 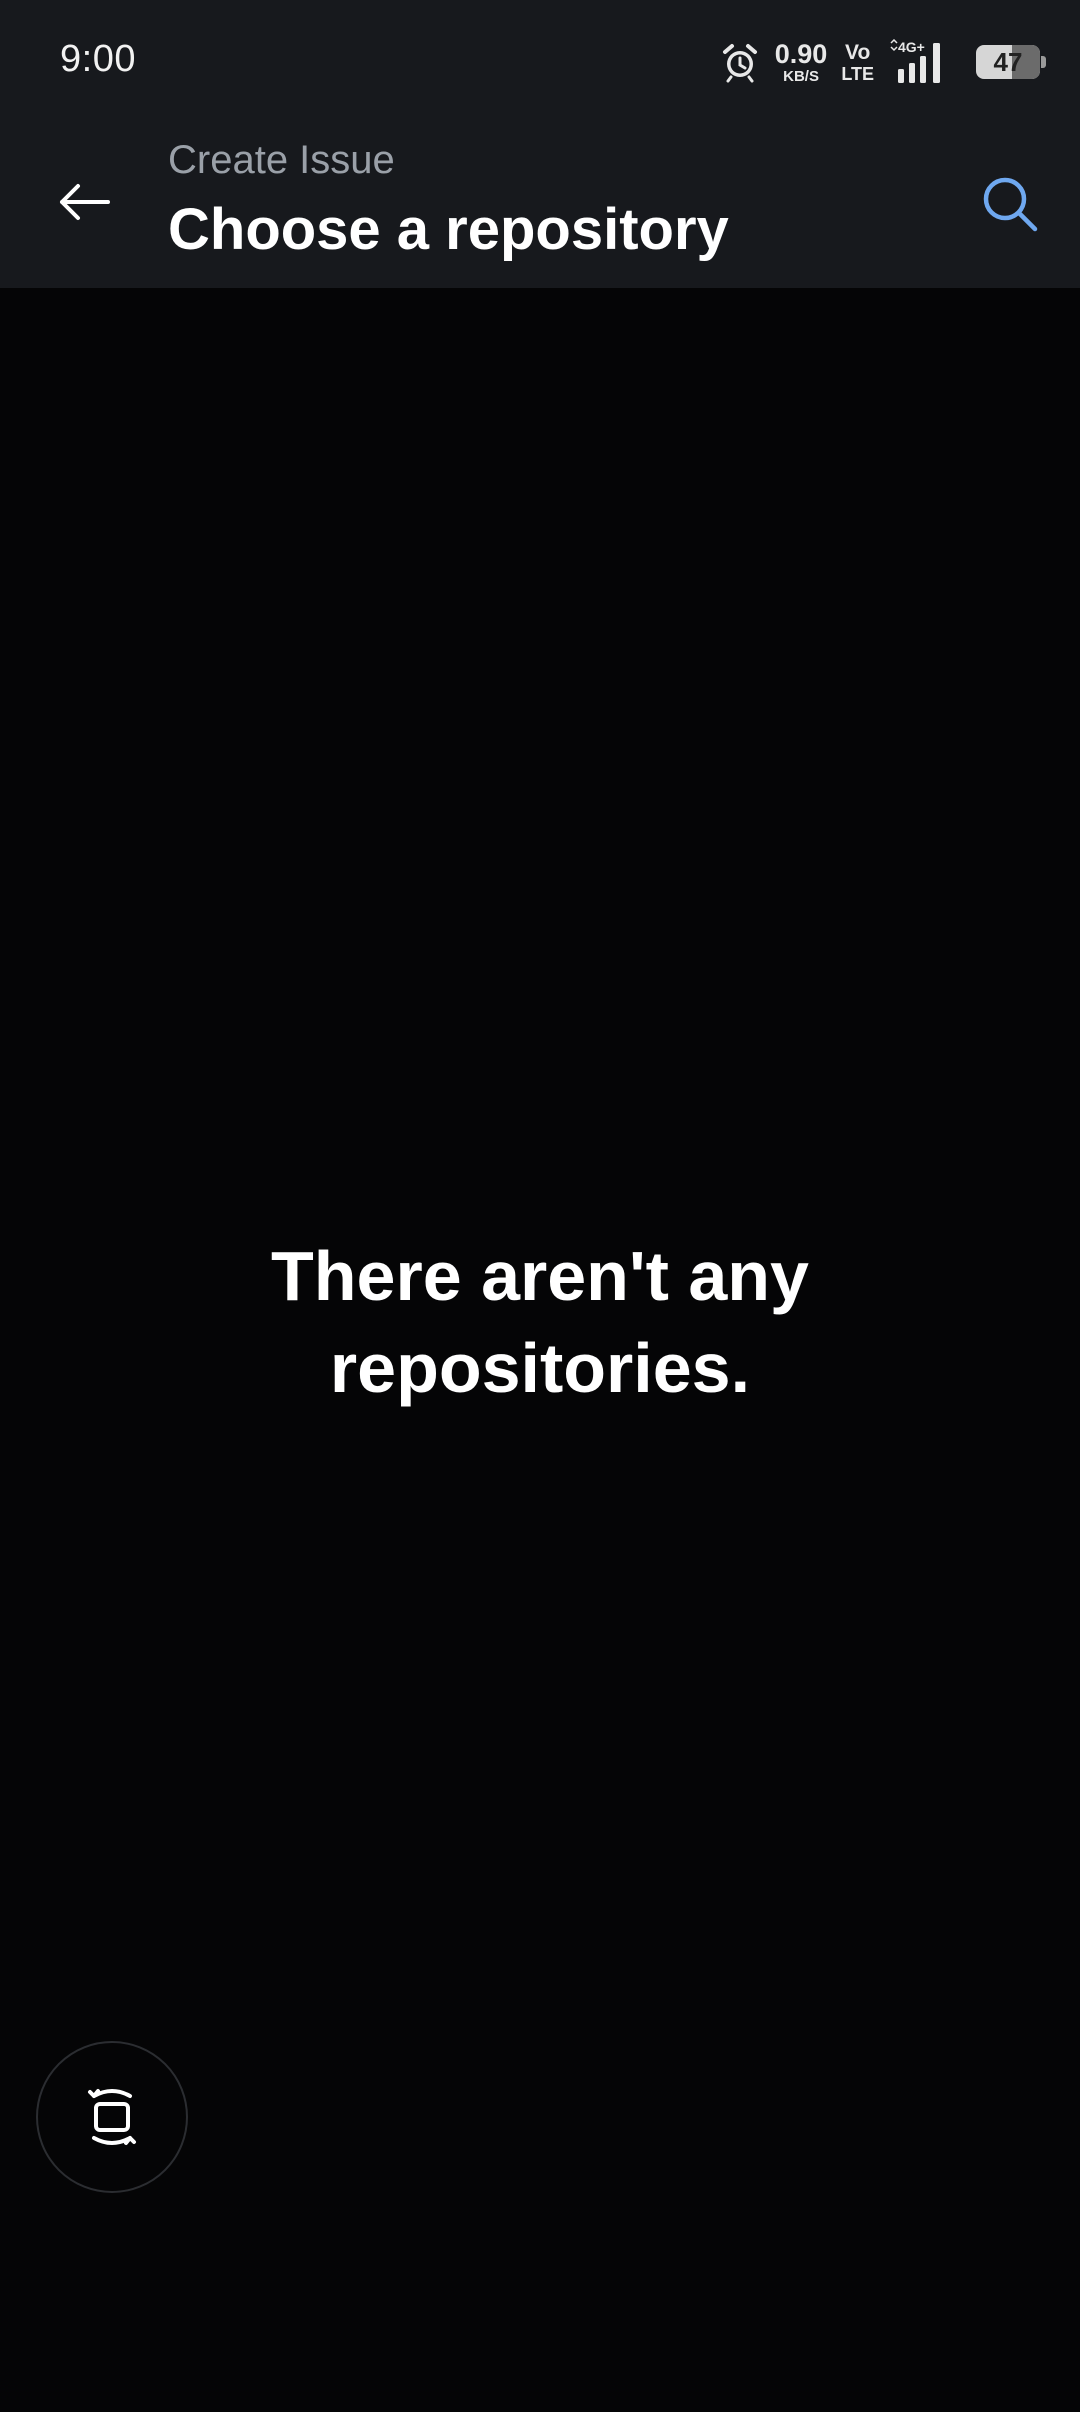 What do you see at coordinates (540, 62) in the screenshot?
I see `status-bar: 9:00 0.90 KB/S Vo LTE 4G+ 47` at bounding box center [540, 62].